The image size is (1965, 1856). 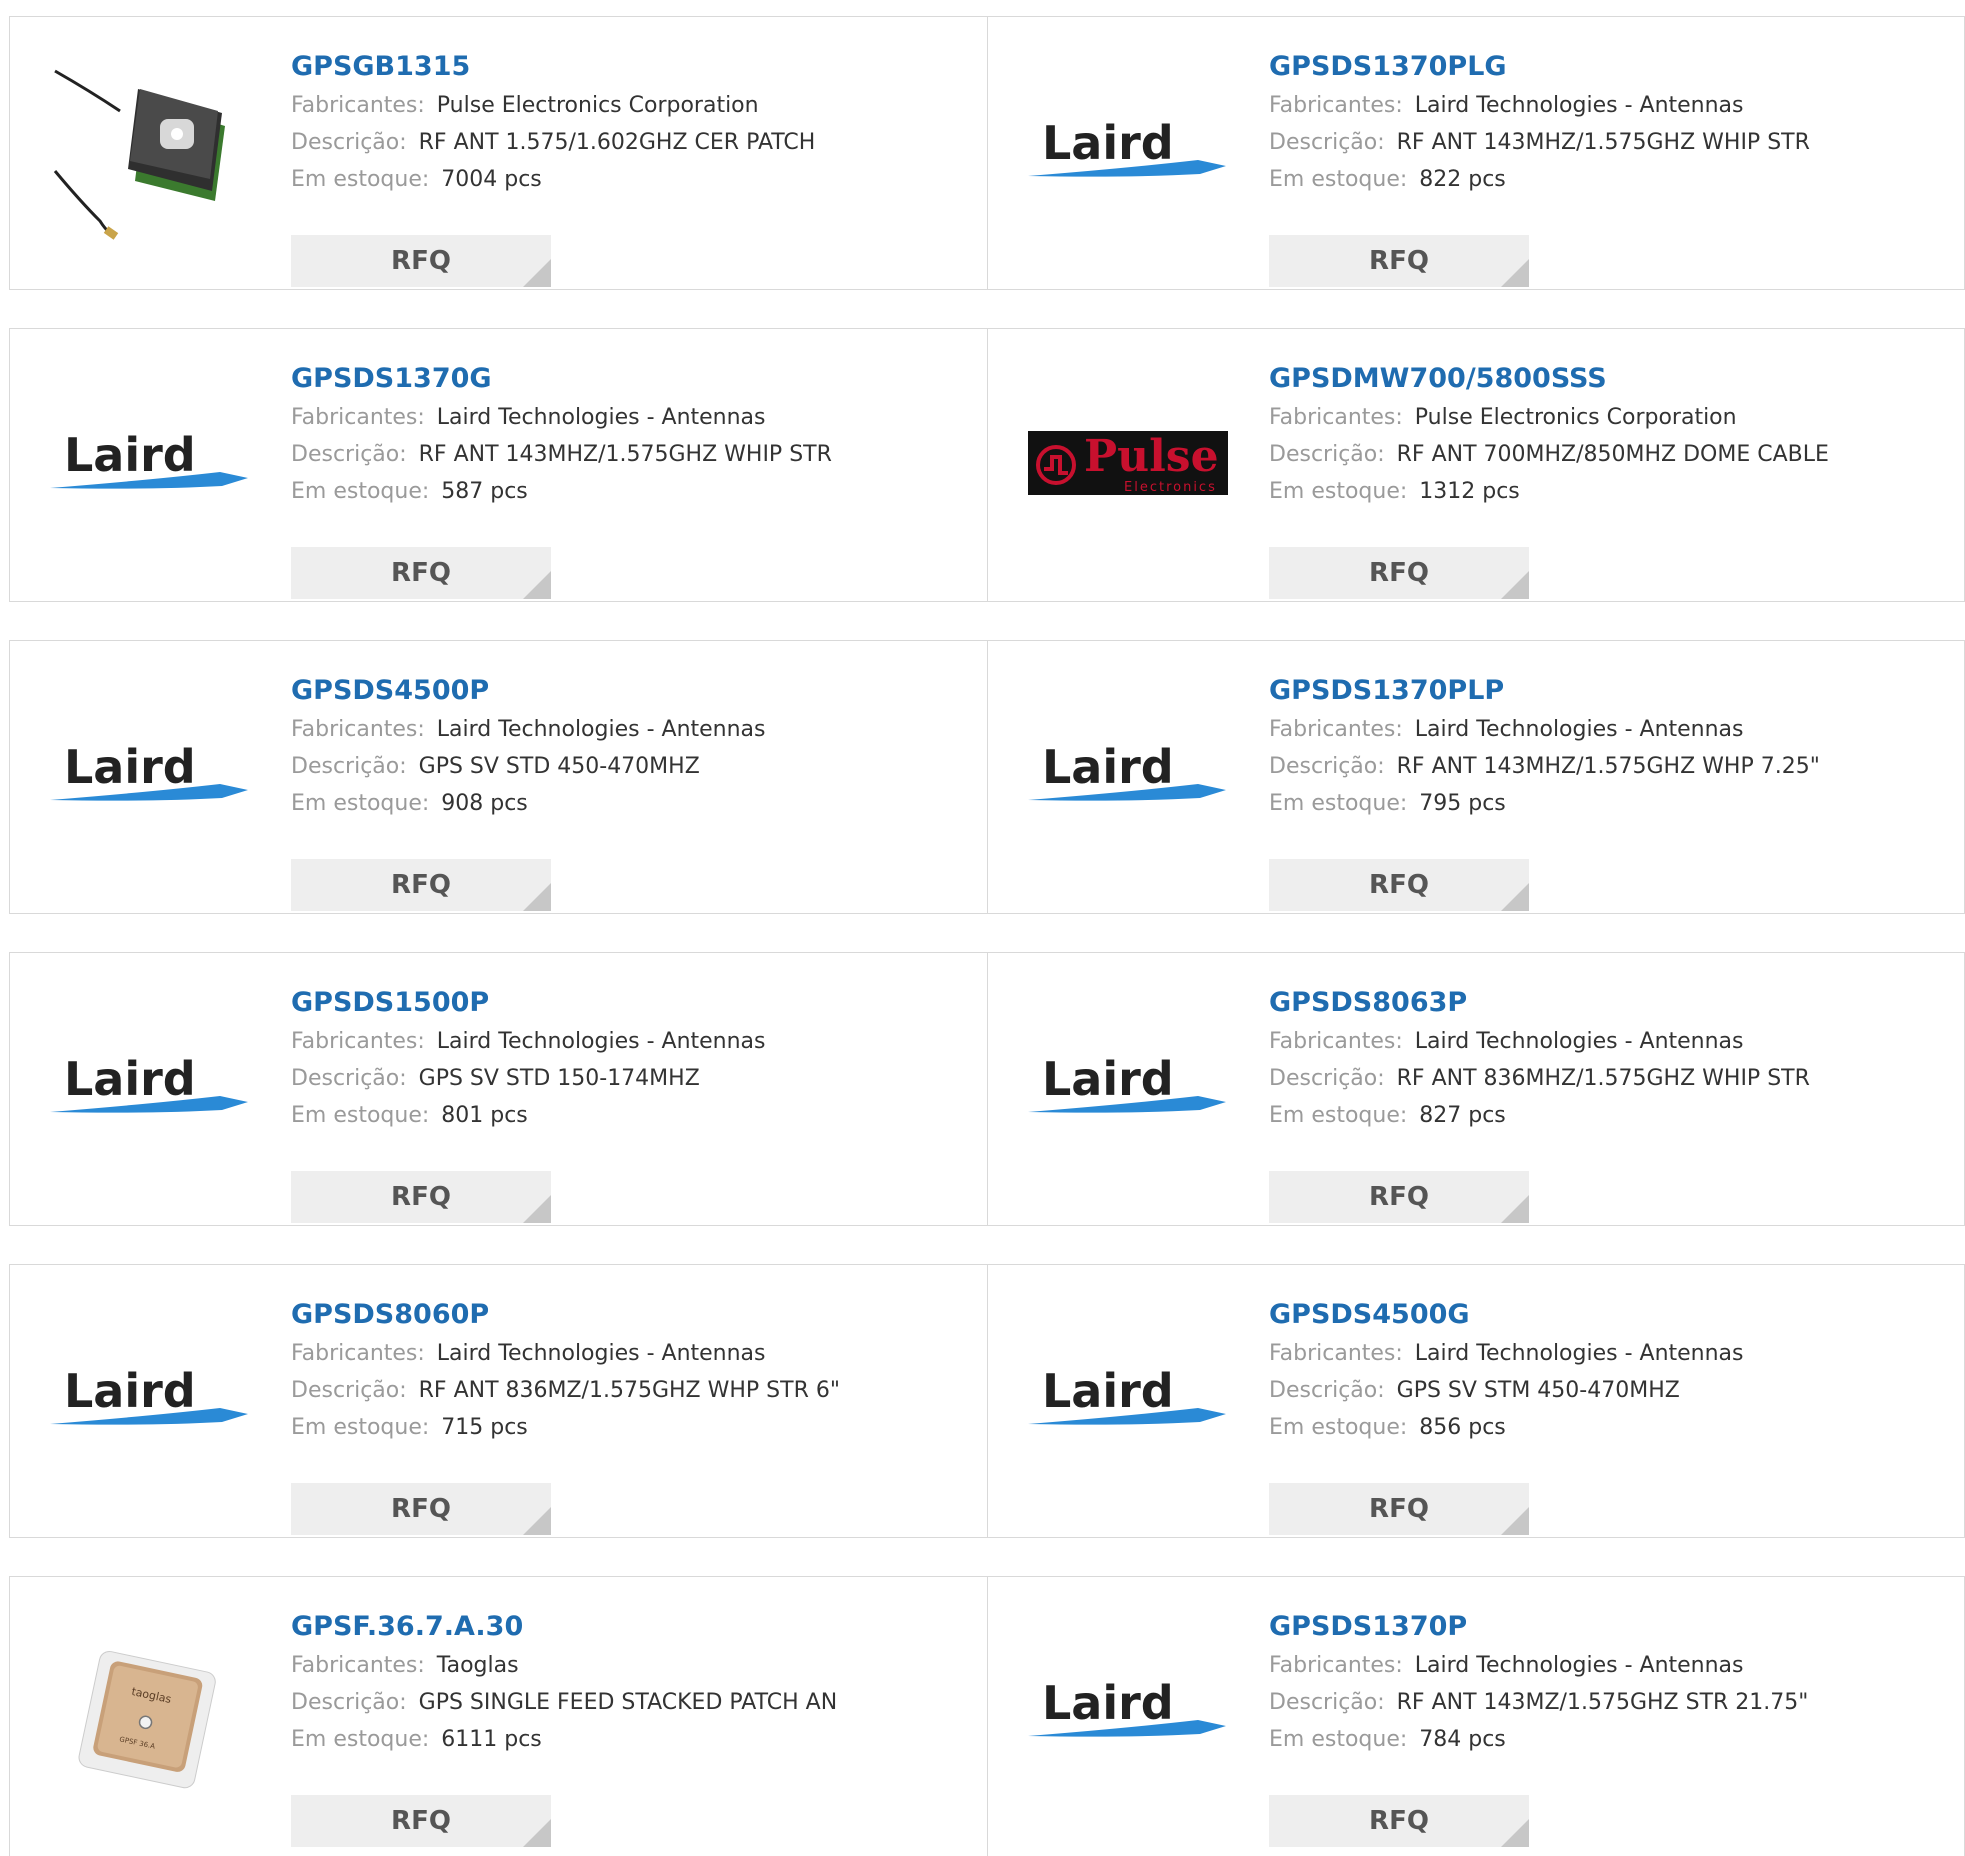 I want to click on product-image: Pulse Electronics, so click(x=1128, y=463).